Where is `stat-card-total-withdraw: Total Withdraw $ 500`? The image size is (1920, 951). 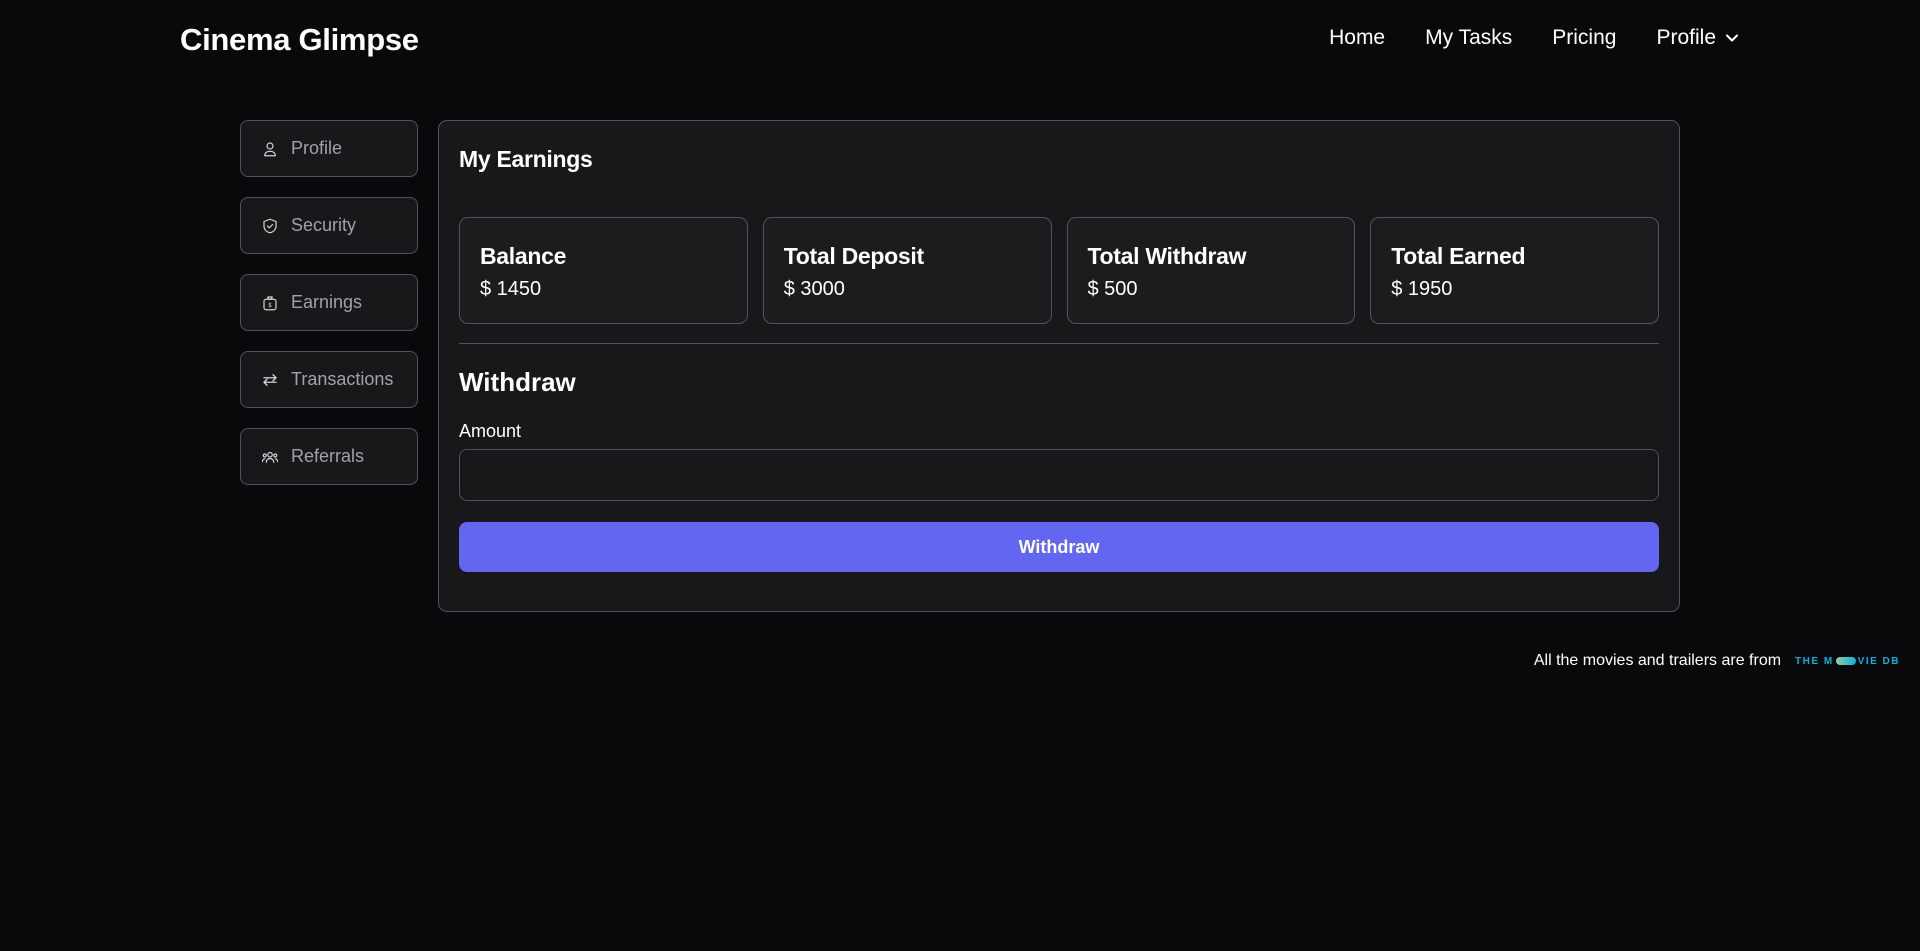 stat-card-total-withdraw: Total Withdraw $ 500 is located at coordinates (1211, 270).